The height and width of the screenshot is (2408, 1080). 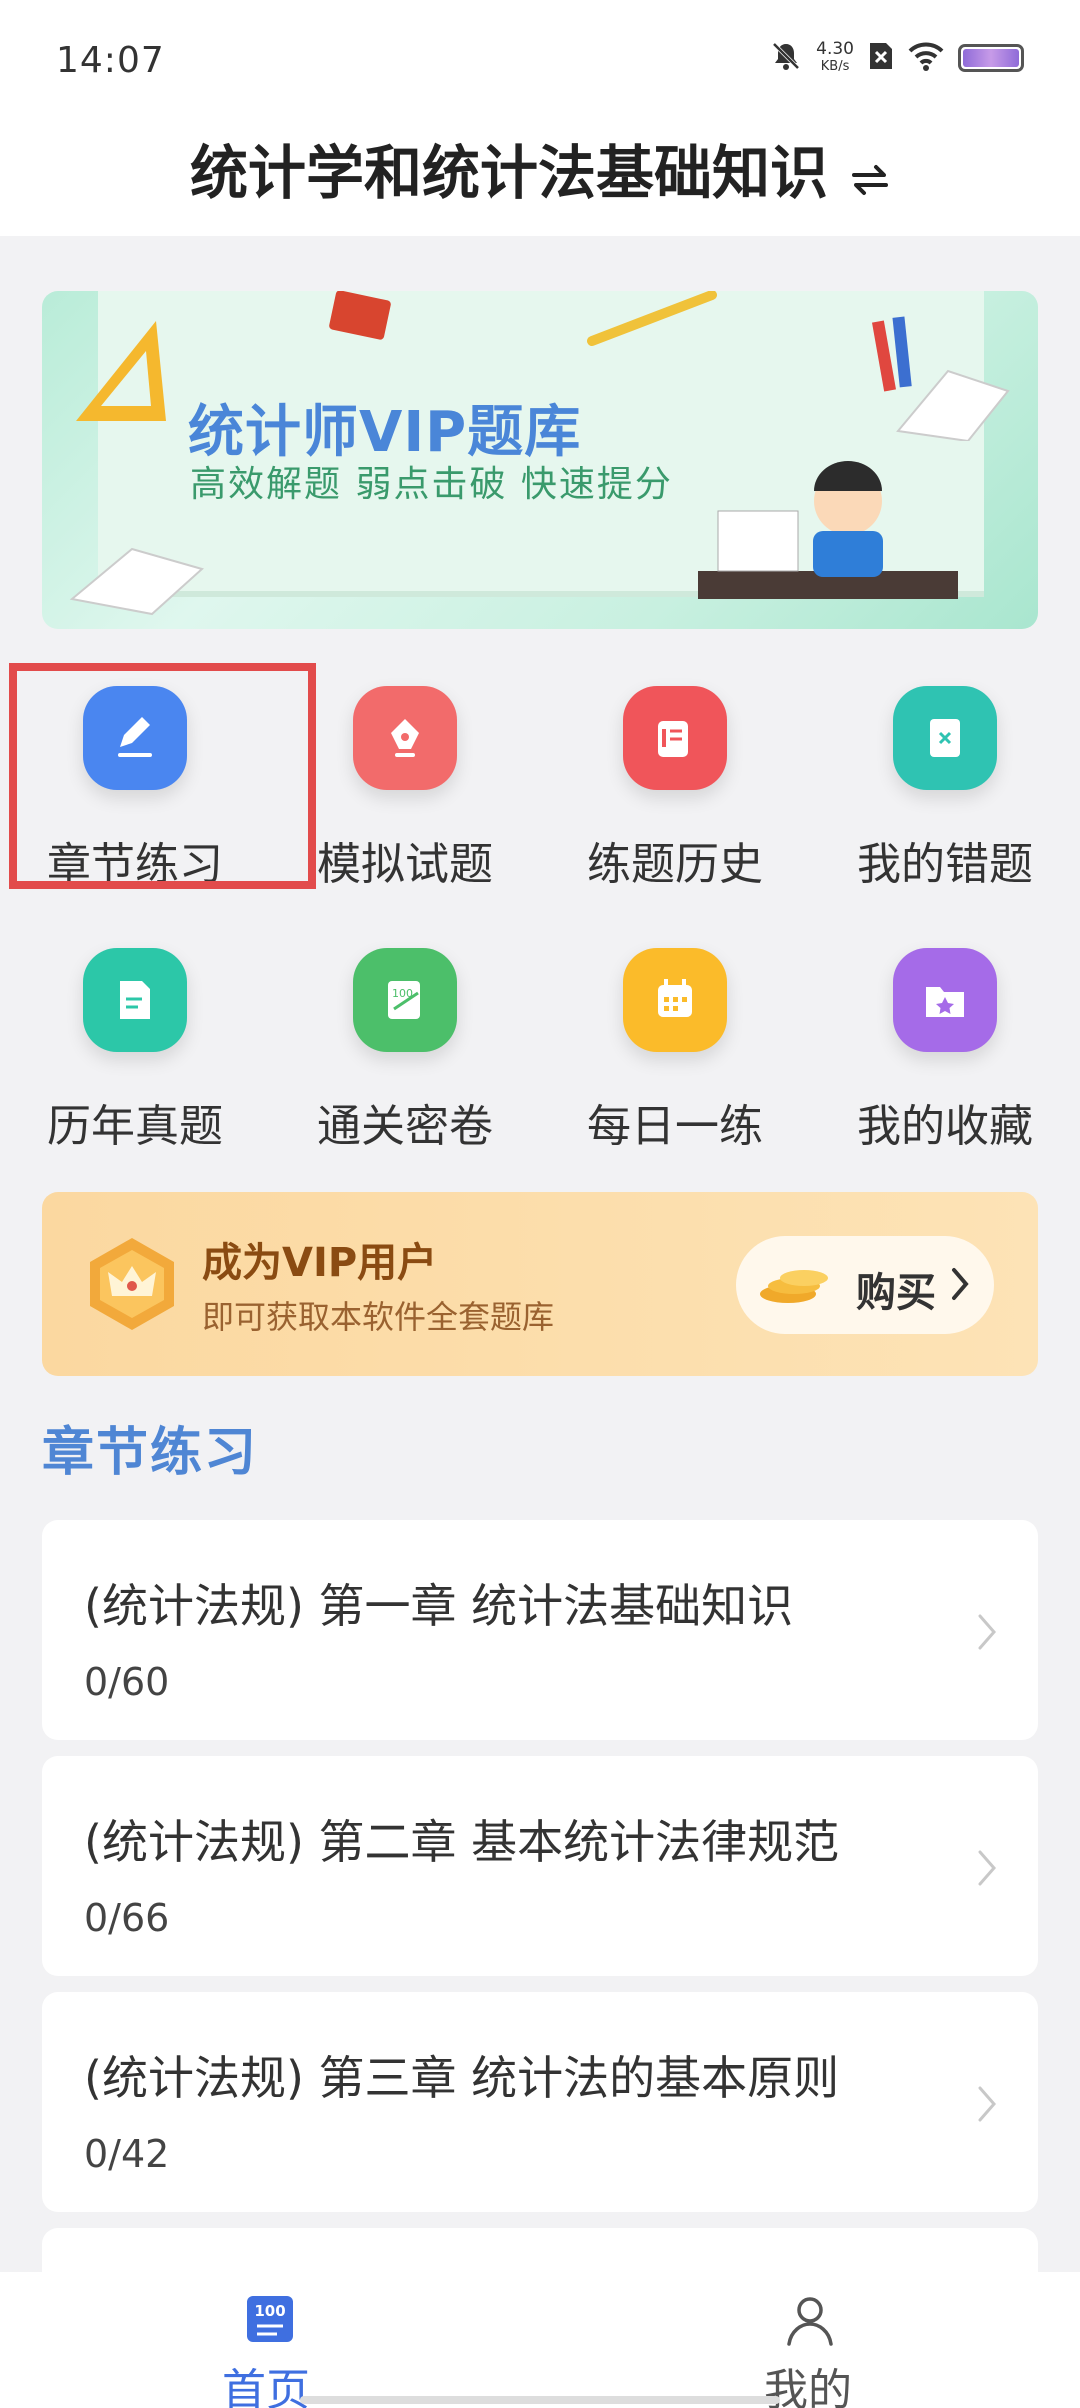 I want to click on chapter-item: (统计法规) 第二章 基本统计法律规范 0/66, so click(x=540, y=1866).